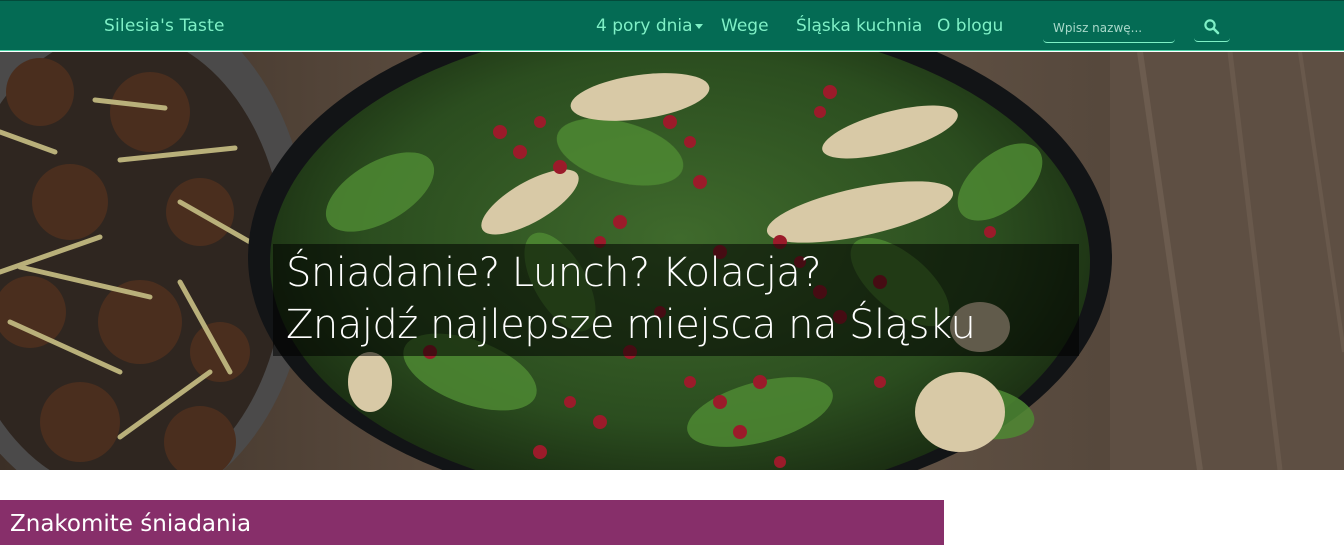 The width and height of the screenshot is (1344, 545). Describe the element at coordinates (131, 524) in the screenshot. I see `section-title: Znakomite śniadania` at that location.